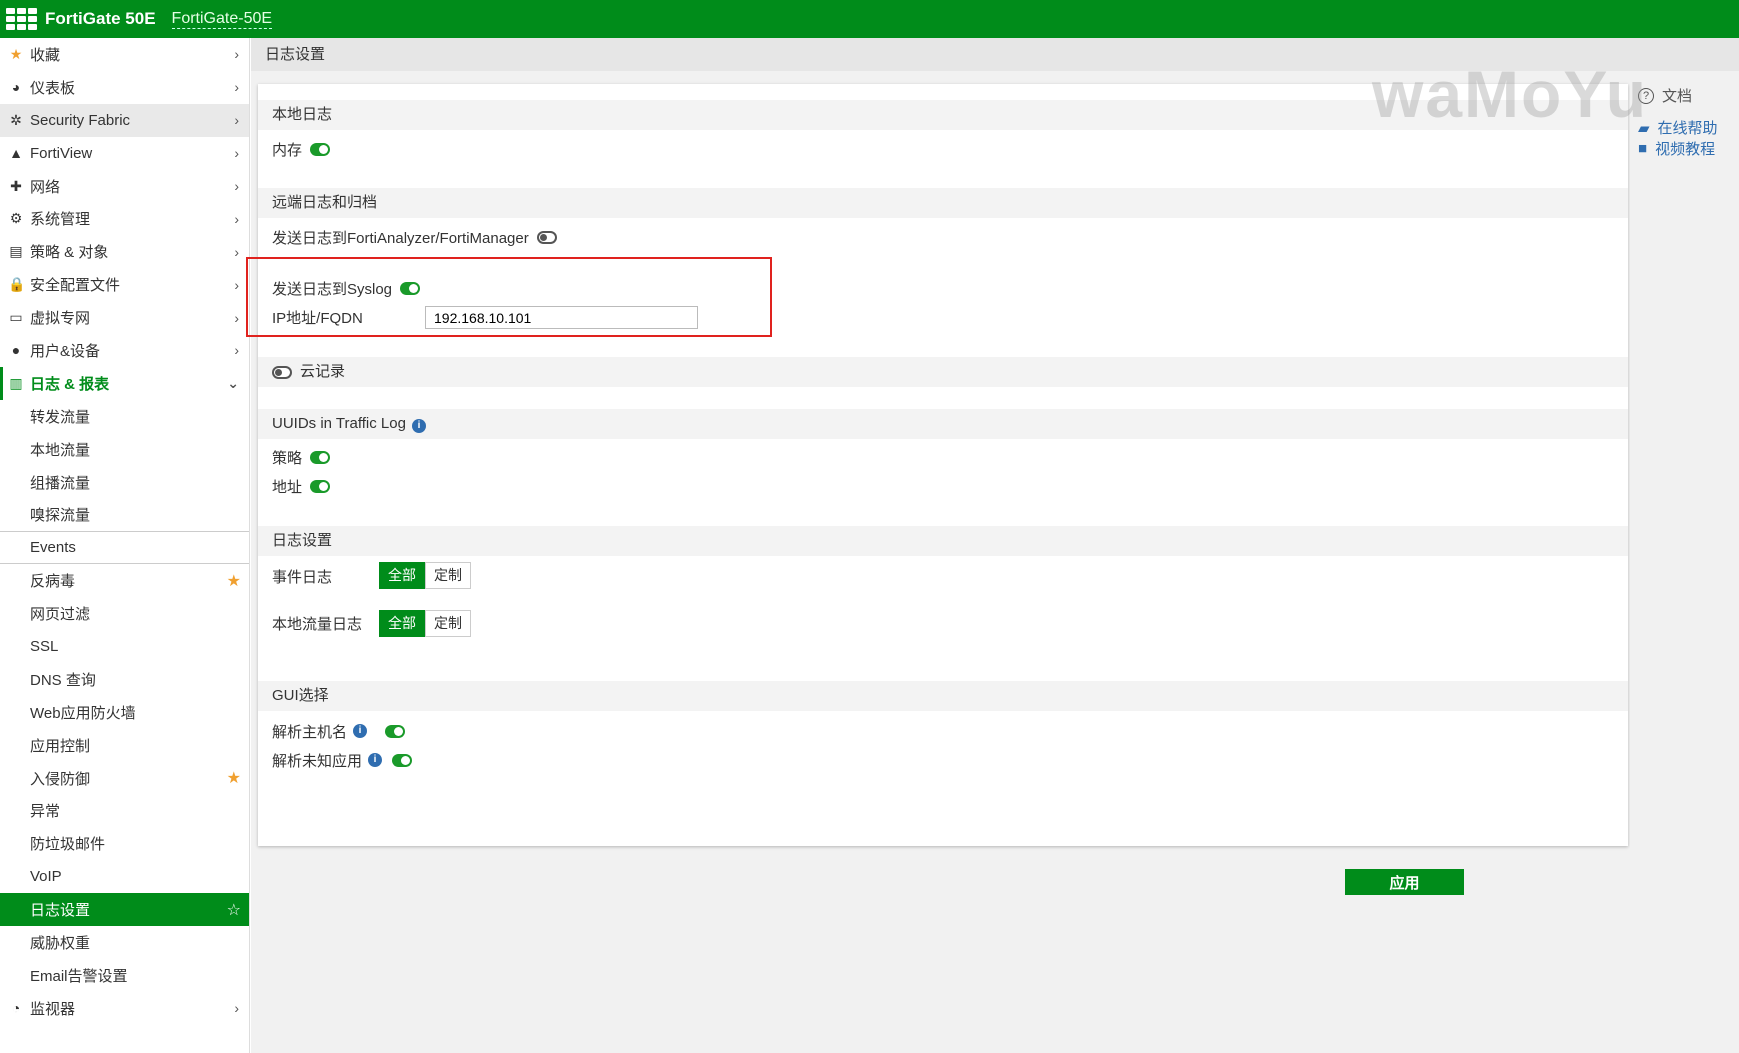 The width and height of the screenshot is (1739, 1053). Describe the element at coordinates (60, 450) in the screenshot. I see `sidebar-item-label: 本地流量` at that location.